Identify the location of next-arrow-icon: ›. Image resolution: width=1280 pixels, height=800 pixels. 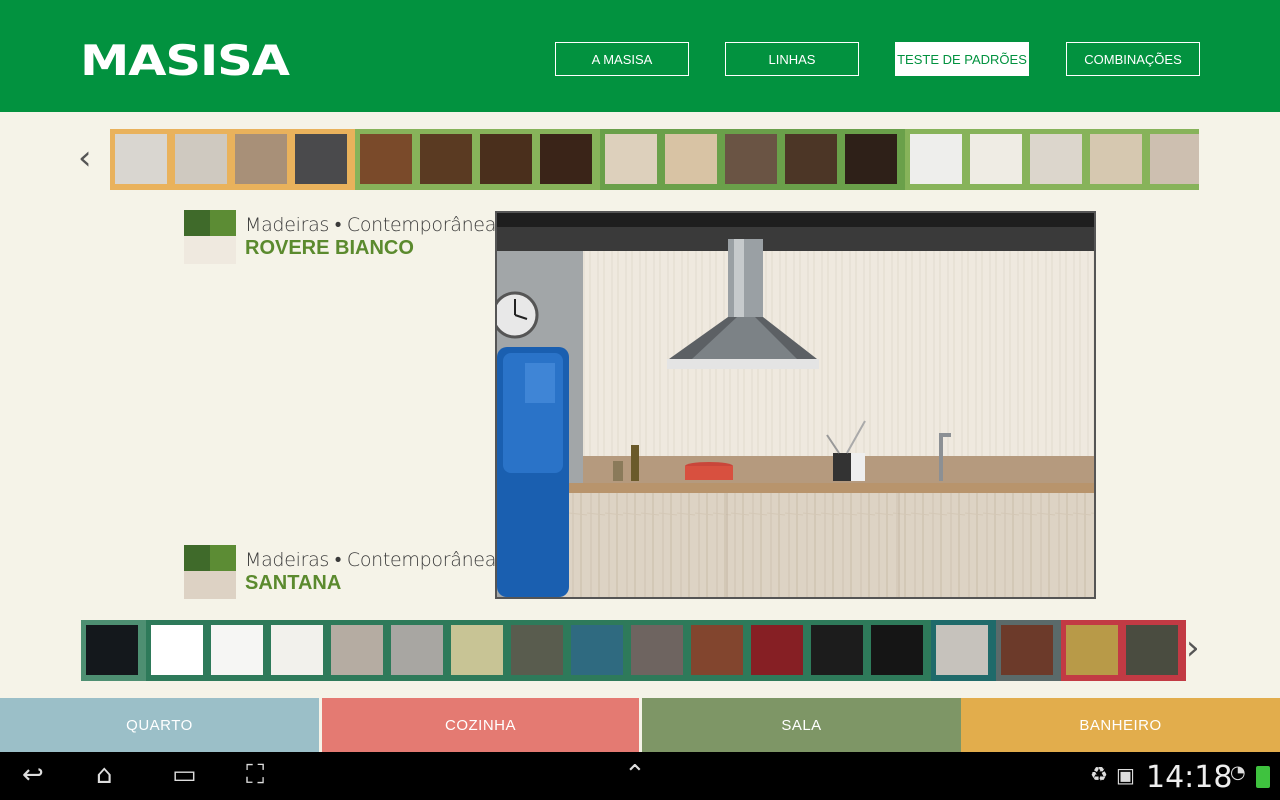
(1193, 648).